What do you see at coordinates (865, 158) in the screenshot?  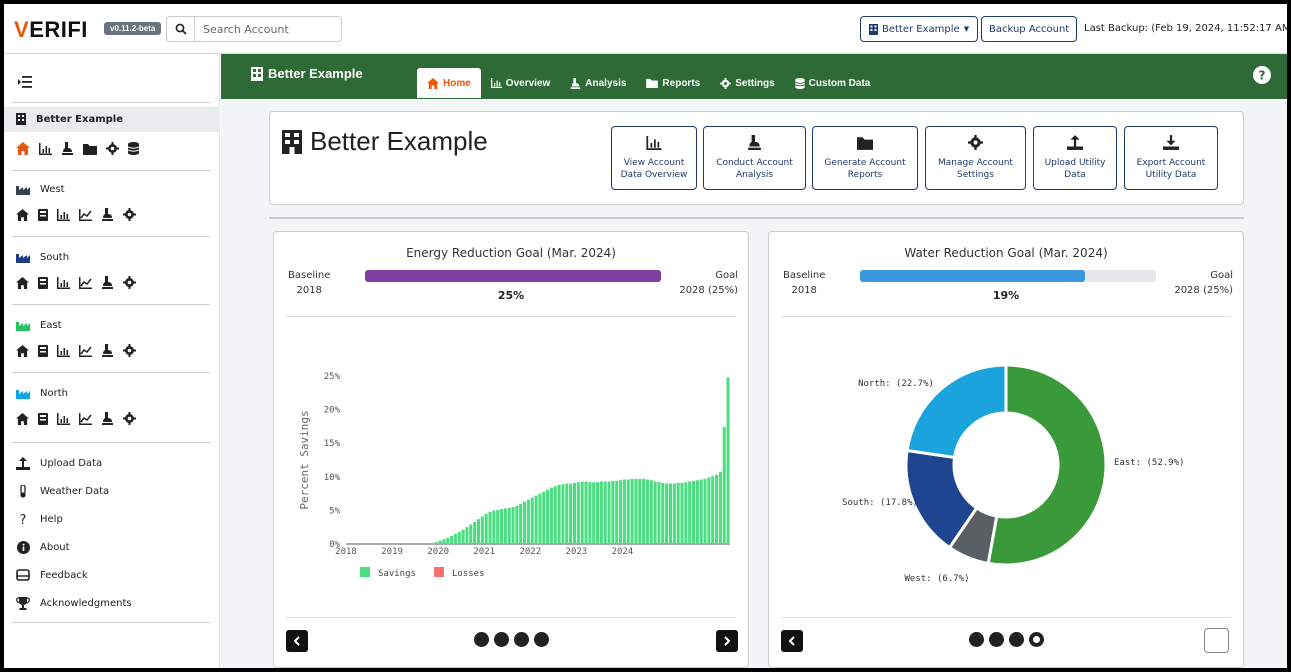 I see `generate-reports-button: Generate Account Reports` at bounding box center [865, 158].